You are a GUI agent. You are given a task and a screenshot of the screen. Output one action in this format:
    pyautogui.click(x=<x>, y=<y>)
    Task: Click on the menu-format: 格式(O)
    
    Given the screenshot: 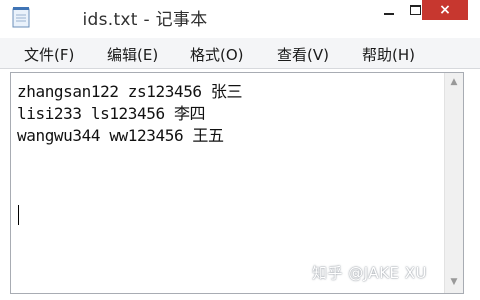 What is the action you would take?
    pyautogui.click(x=217, y=54)
    